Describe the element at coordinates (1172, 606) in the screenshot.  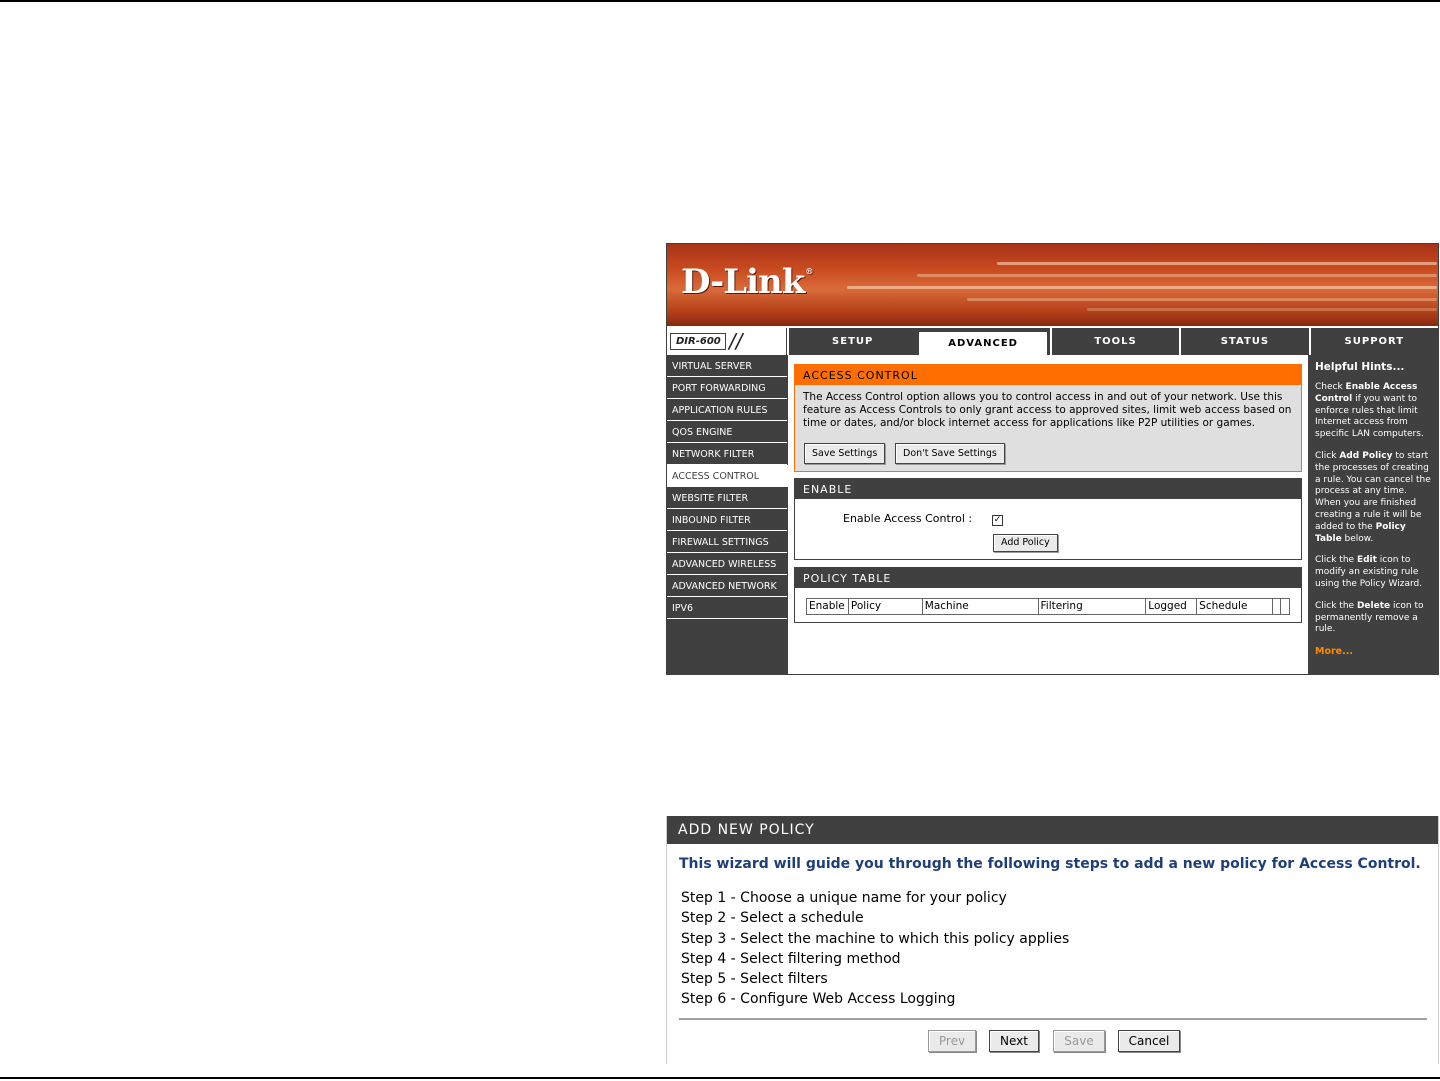
I see `col-logged: Logged` at that location.